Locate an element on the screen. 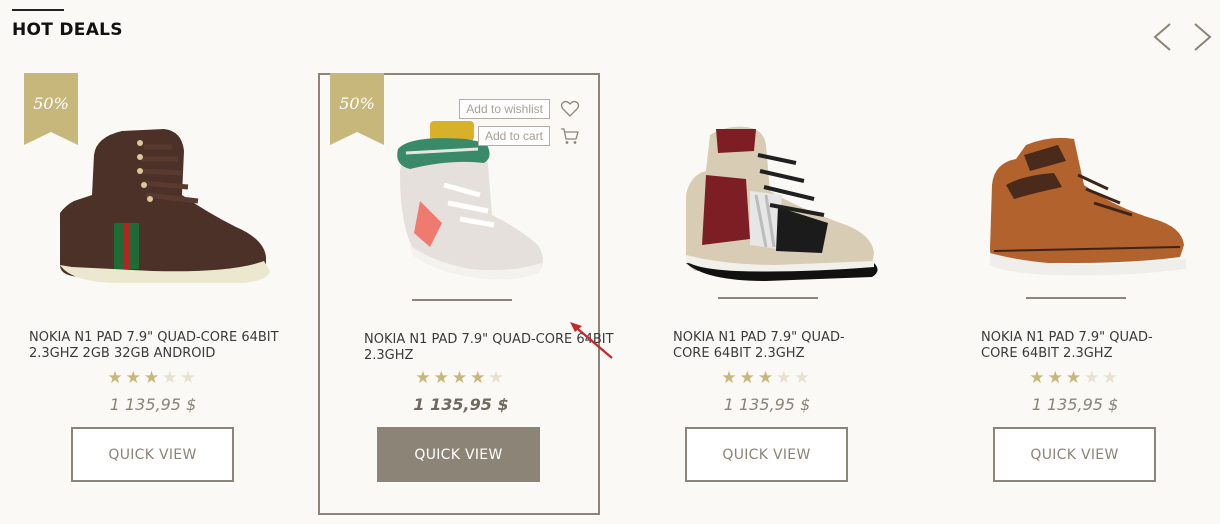 This screenshot has width=1220, height=524. wishlist-row: Add to wishlist is located at coordinates (519, 109).